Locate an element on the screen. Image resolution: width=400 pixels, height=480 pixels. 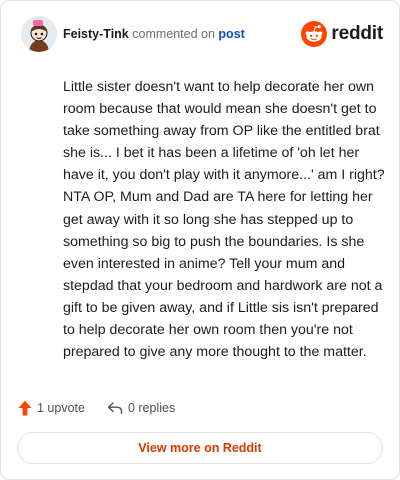
action-text: commented on is located at coordinates (173, 34).